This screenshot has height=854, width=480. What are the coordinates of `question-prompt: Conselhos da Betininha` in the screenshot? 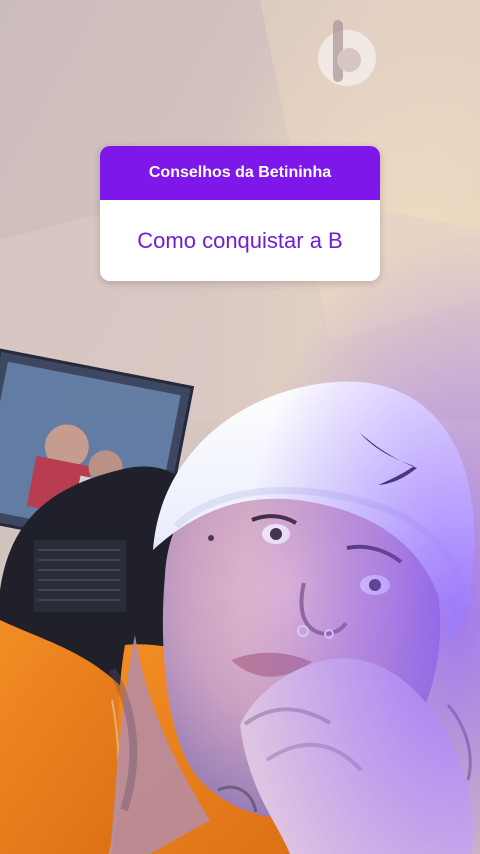 It's located at (240, 172).